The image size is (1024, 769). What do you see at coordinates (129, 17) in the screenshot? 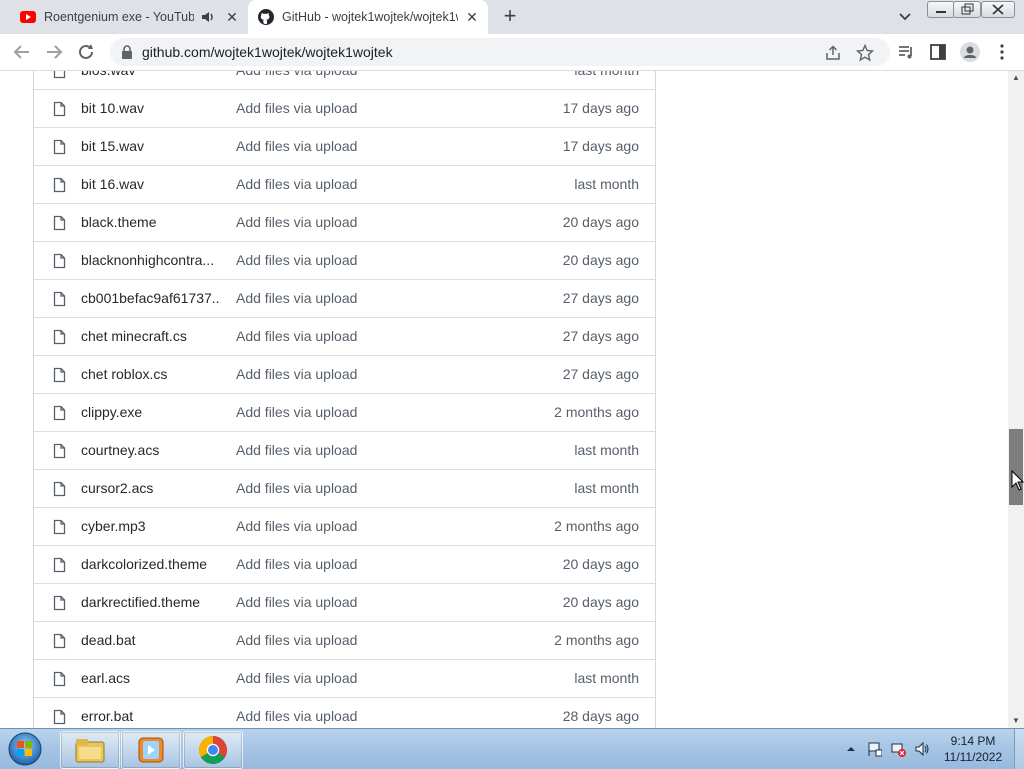
I see `tab-youtube: Roentgenium exe - YouTube ✕` at bounding box center [129, 17].